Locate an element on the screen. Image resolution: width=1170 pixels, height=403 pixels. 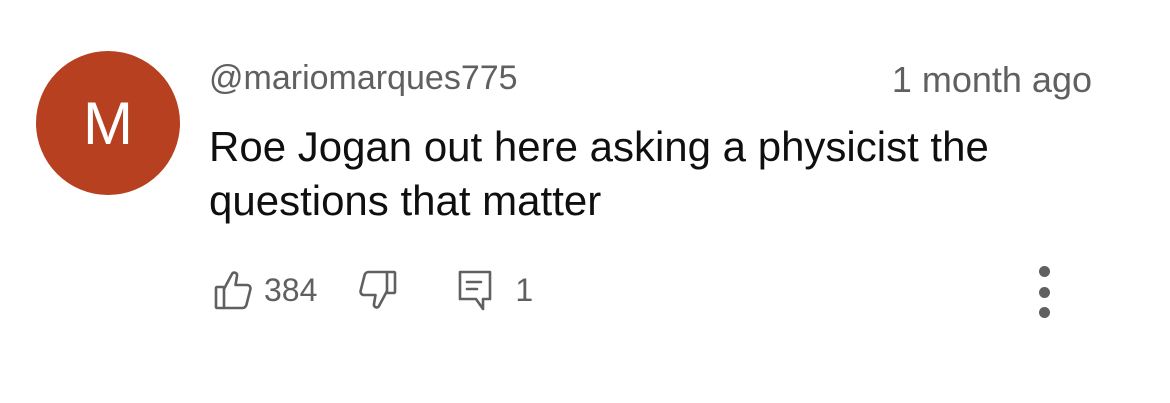
comment-timestamp: 1 month ago is located at coordinates (992, 80).